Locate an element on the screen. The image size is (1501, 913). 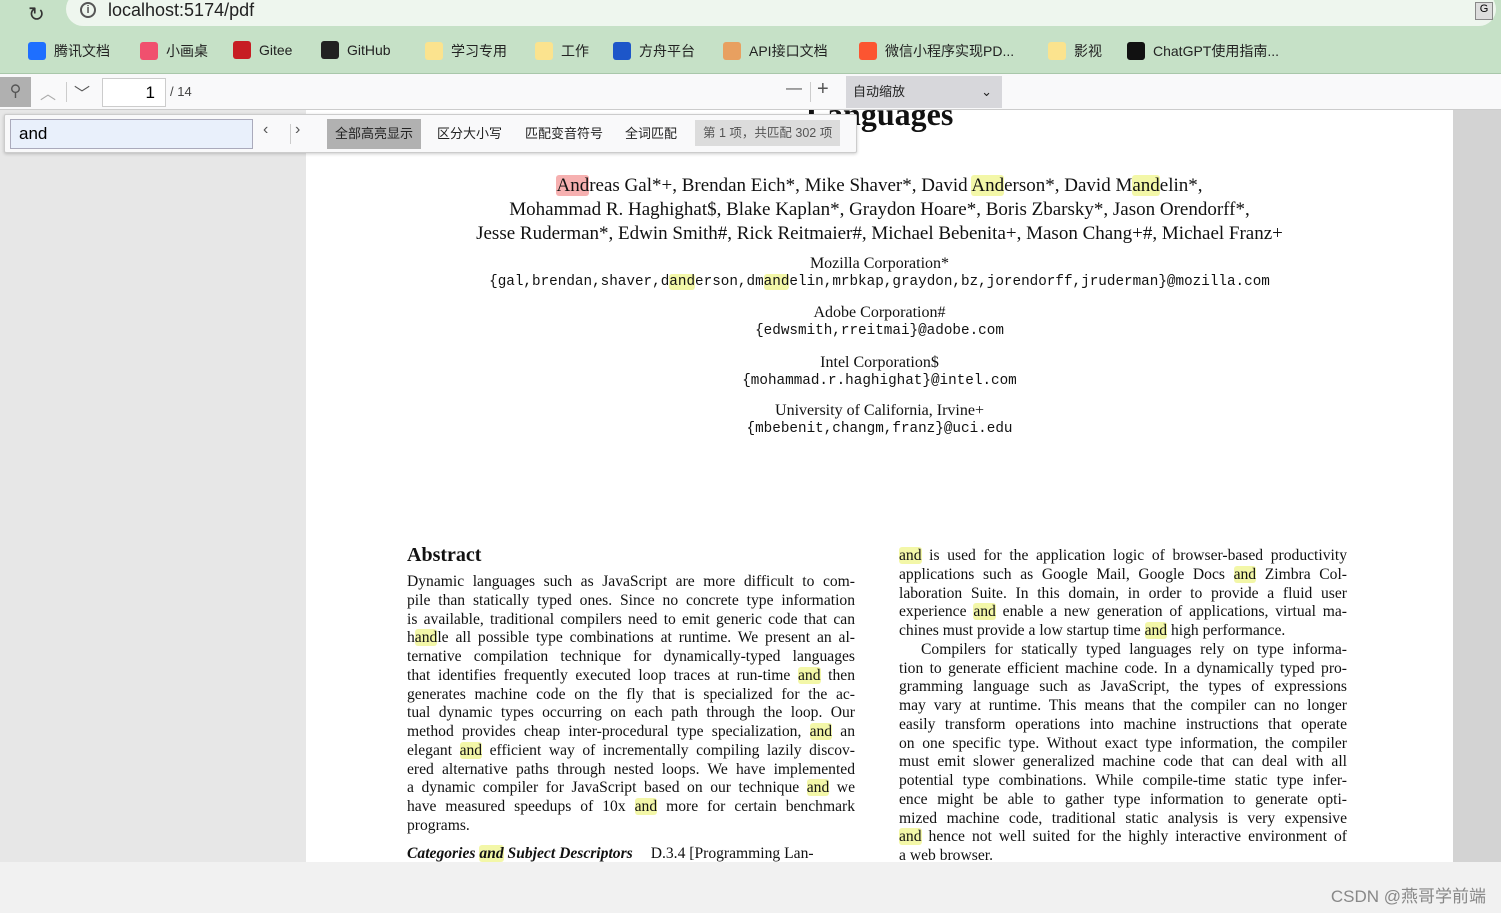
bookmark-label: 小画桌 is located at coordinates (187, 51).